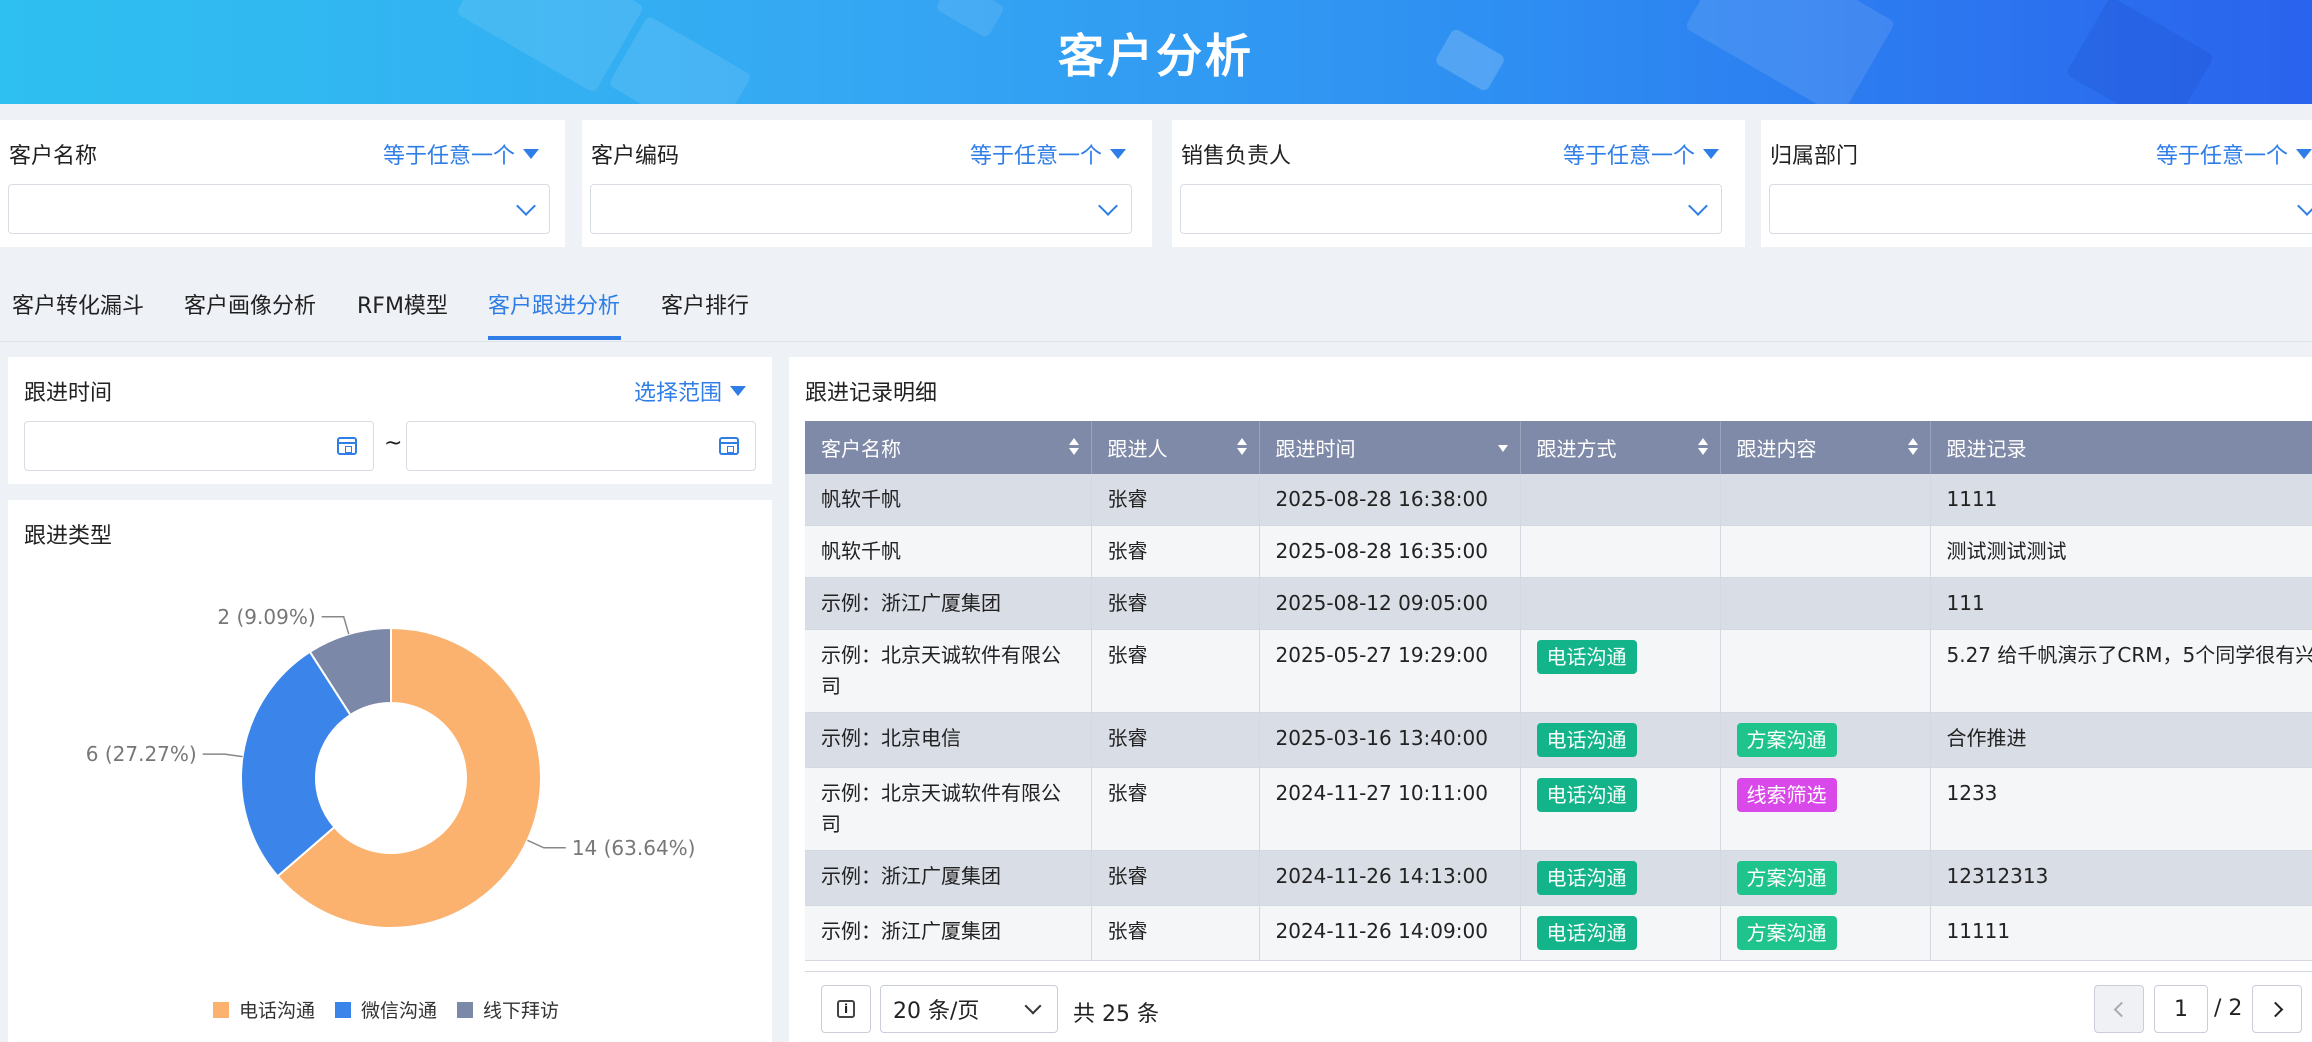 This screenshot has height=1042, width=2312. Describe the element at coordinates (948, 447) in the screenshot. I see `column-header-customer: 客户名称` at that location.